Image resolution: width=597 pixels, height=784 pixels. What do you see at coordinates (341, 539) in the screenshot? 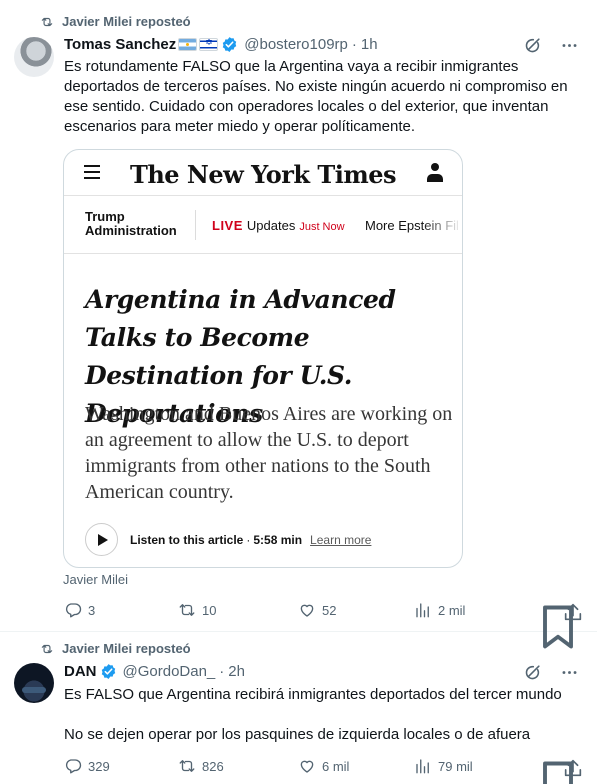
I see `learn-more-link: Learn more` at bounding box center [341, 539].